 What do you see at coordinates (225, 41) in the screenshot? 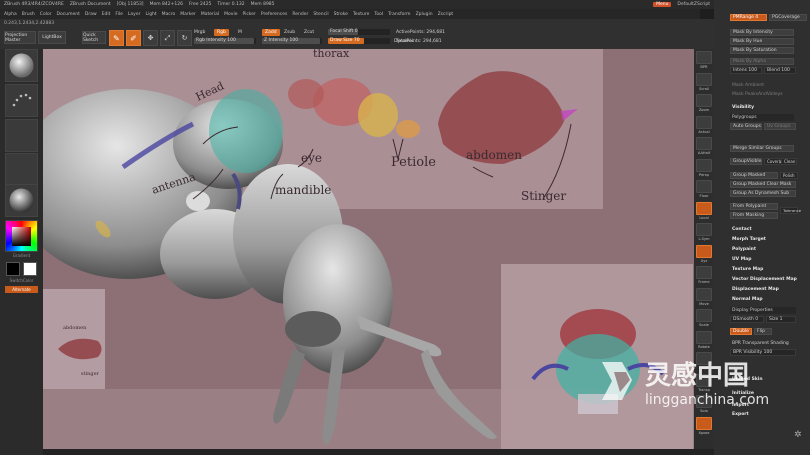
I see `rgb-intensity-slider: Rgb Intensity 100` at bounding box center [225, 41].